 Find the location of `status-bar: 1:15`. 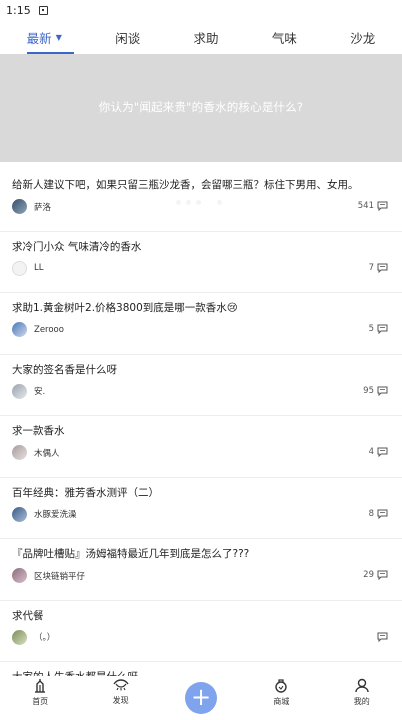

status-bar: 1:15 is located at coordinates (201, 10).